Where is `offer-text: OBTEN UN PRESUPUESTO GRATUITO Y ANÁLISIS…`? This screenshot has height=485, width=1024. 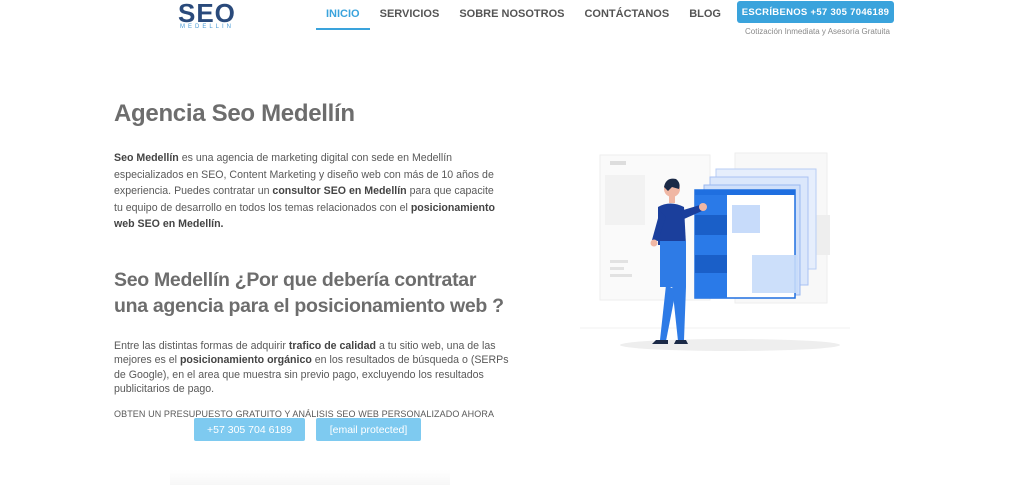 offer-text: OBTEN UN PRESUPUESTO GRATUITO Y ANÁLISIS… is located at coordinates (304, 413).